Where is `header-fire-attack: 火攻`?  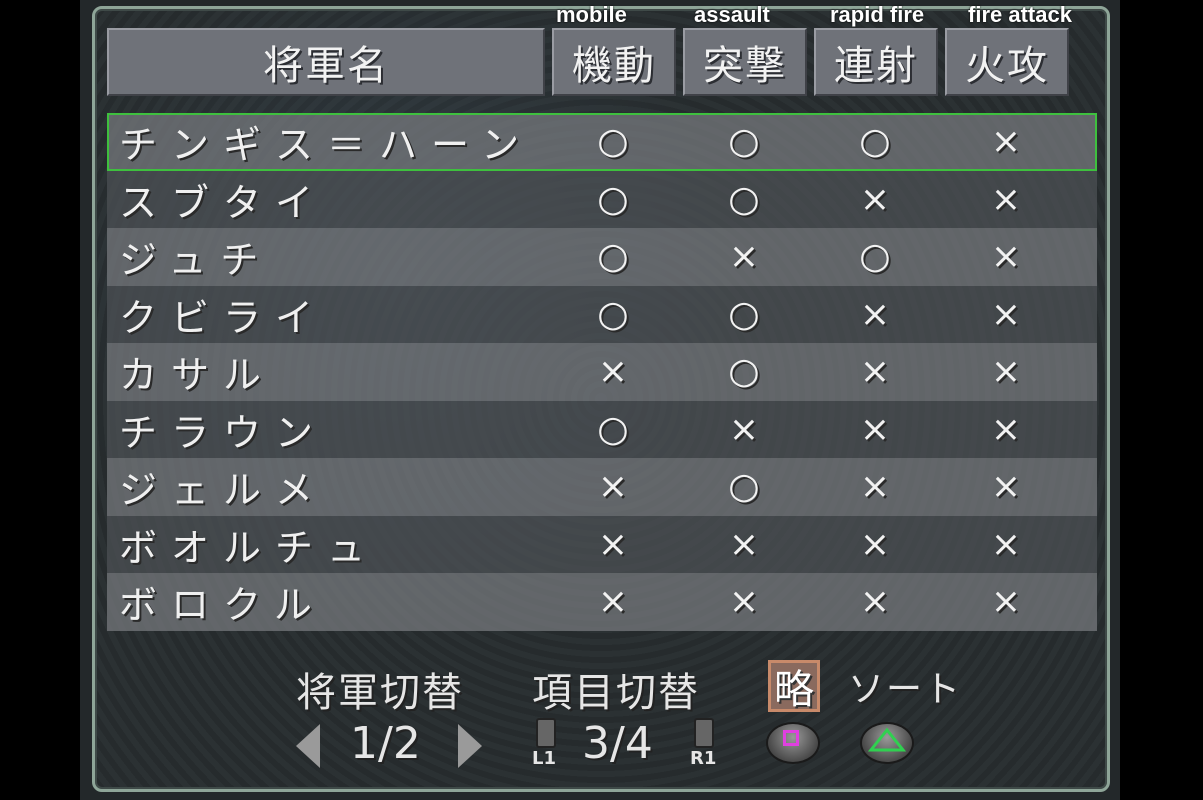
header-fire-attack: 火攻 is located at coordinates (1007, 62).